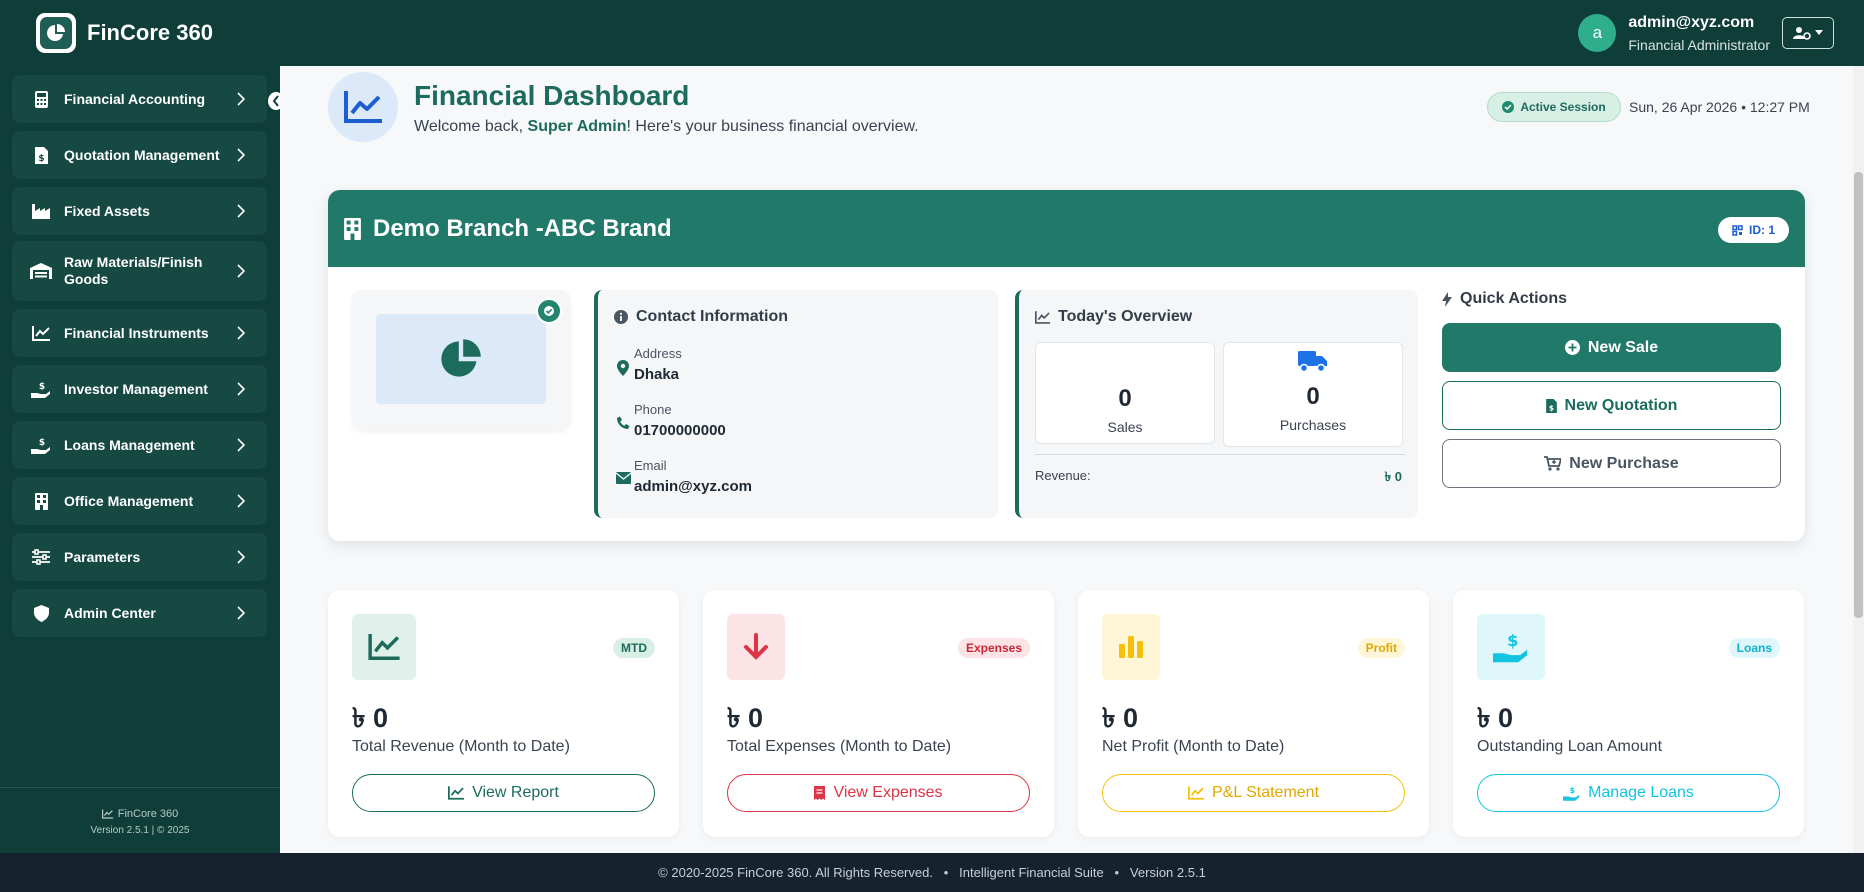 This screenshot has width=1864, height=892. What do you see at coordinates (1570, 746) in the screenshot?
I see `kpi-label: Outstanding Loan Amount` at bounding box center [1570, 746].